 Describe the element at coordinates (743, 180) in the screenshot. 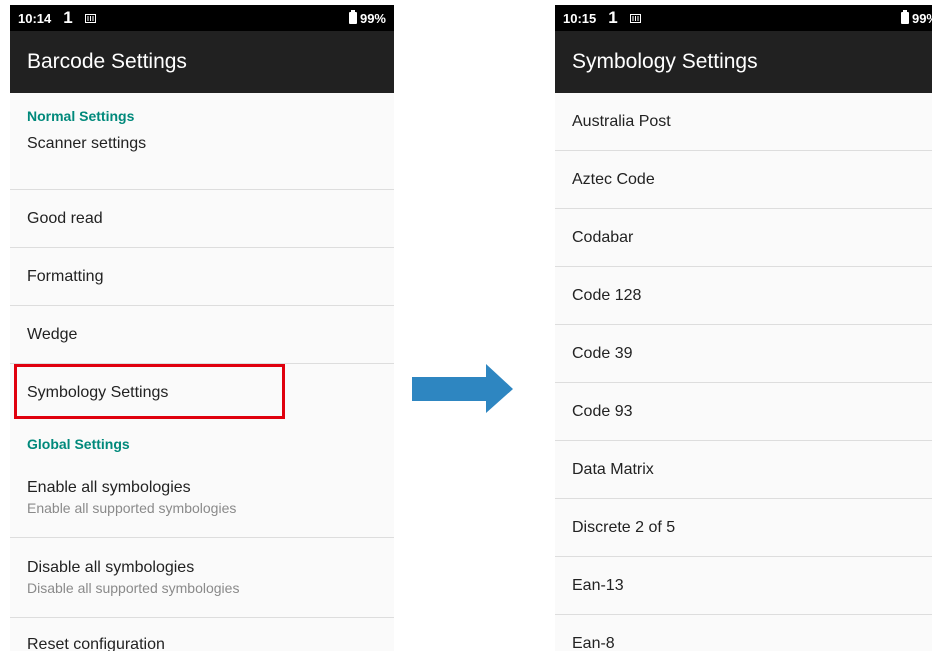

I see `symbology-item: Aztec Code` at that location.